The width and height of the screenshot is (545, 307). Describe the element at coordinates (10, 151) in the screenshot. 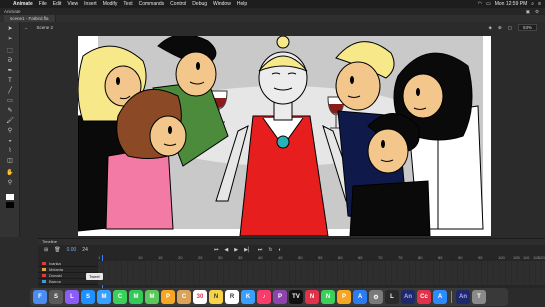

I see `eyedropper-tool-icon: ⌇` at that location.